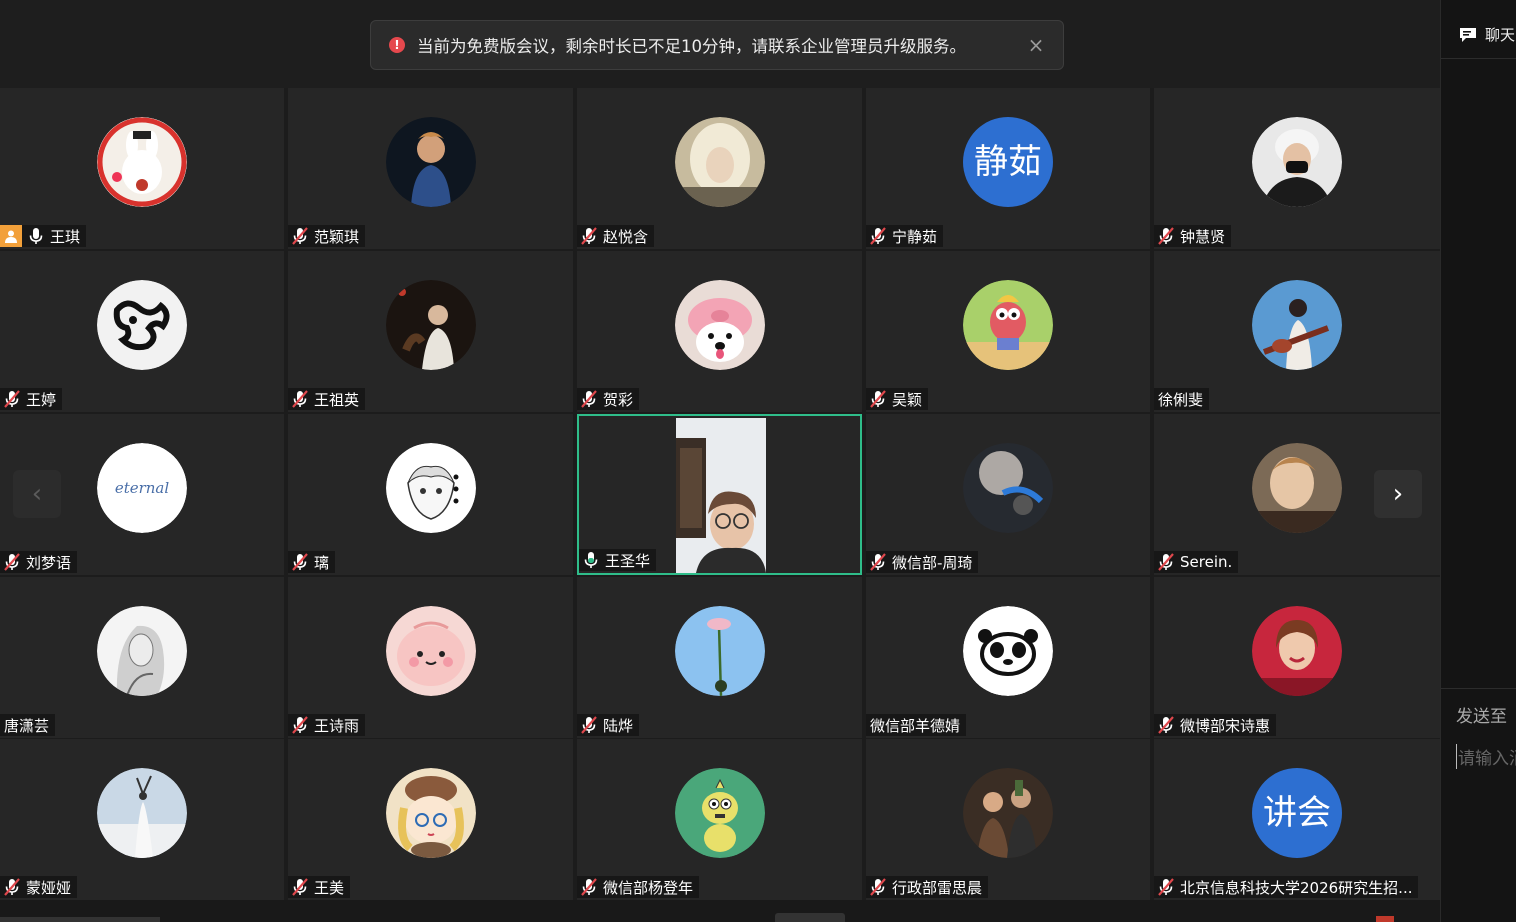 The image size is (1516, 922). I want to click on host-badge-icon, so click(11, 236).